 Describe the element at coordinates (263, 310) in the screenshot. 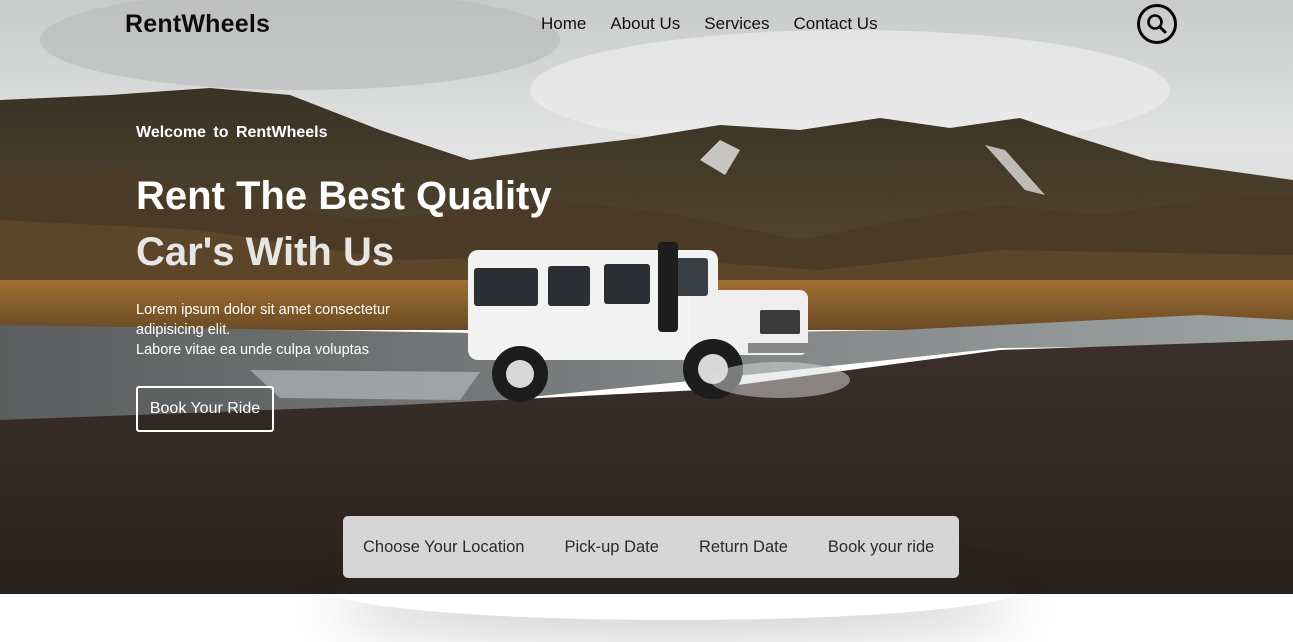

I see `description-line-1: Lorem ipsum dolor sit amet consectetur` at that location.